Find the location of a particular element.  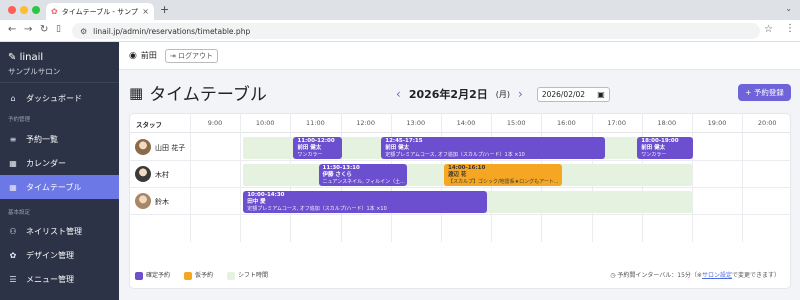

add-reservation-button: + 予約登録 is located at coordinates (764, 92).